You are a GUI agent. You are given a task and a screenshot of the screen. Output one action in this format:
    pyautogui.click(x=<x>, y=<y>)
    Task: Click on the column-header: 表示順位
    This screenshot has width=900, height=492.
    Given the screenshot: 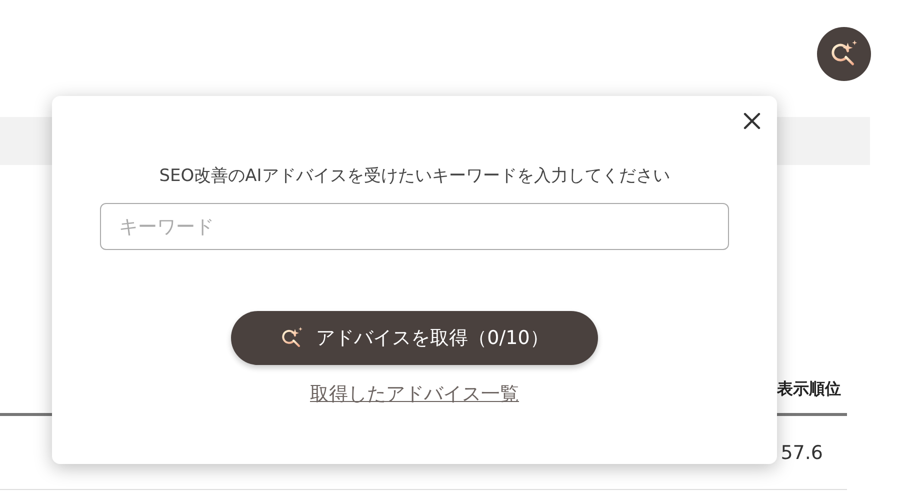 What is the action you would take?
    pyautogui.click(x=809, y=389)
    